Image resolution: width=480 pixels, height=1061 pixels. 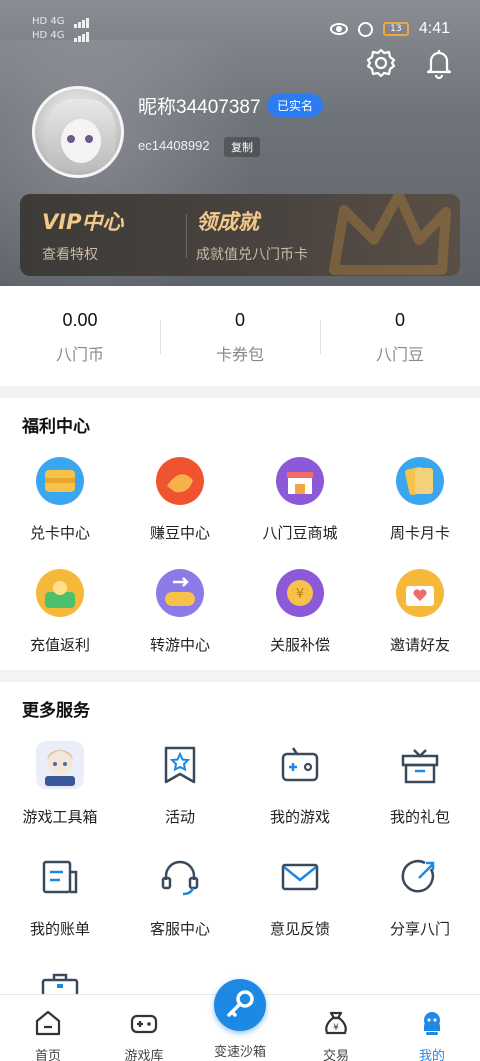 I want to click on achievement-subtitle: 成就值兑八门币卡, so click(x=252, y=255).